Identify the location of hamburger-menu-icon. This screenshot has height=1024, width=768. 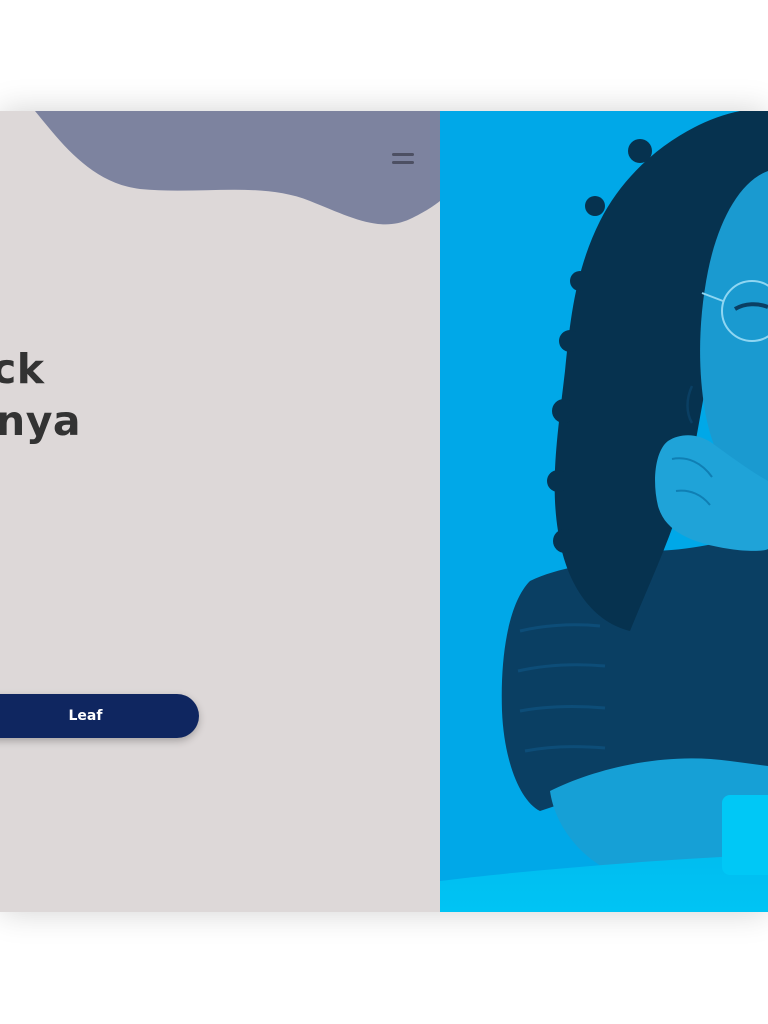
(403, 154).